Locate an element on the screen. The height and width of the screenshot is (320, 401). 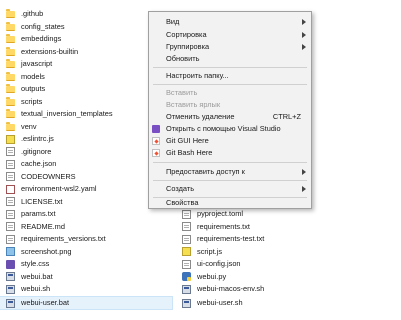
list-item: venv is located at coordinates (18, 127).